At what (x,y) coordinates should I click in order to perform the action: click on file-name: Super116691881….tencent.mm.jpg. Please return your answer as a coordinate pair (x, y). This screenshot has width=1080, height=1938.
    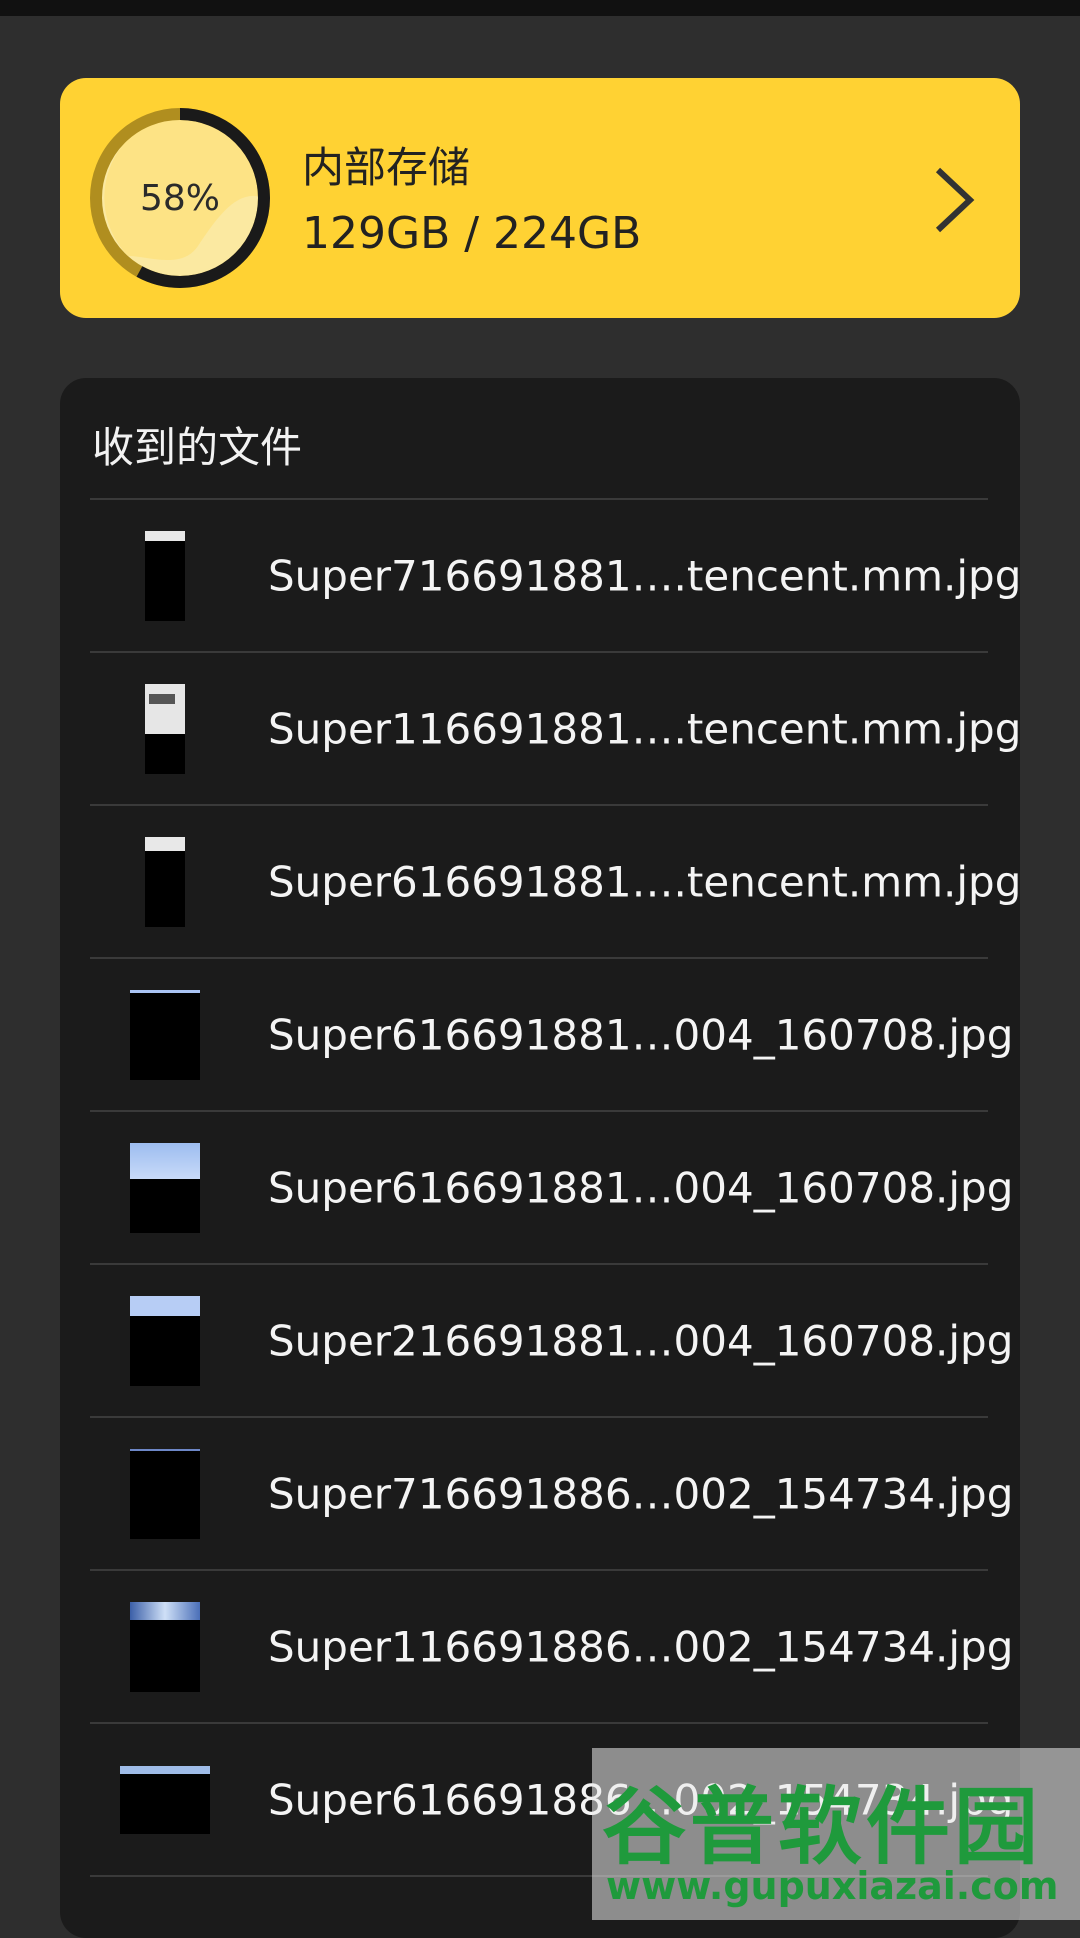
    Looking at the image, I should click on (644, 728).